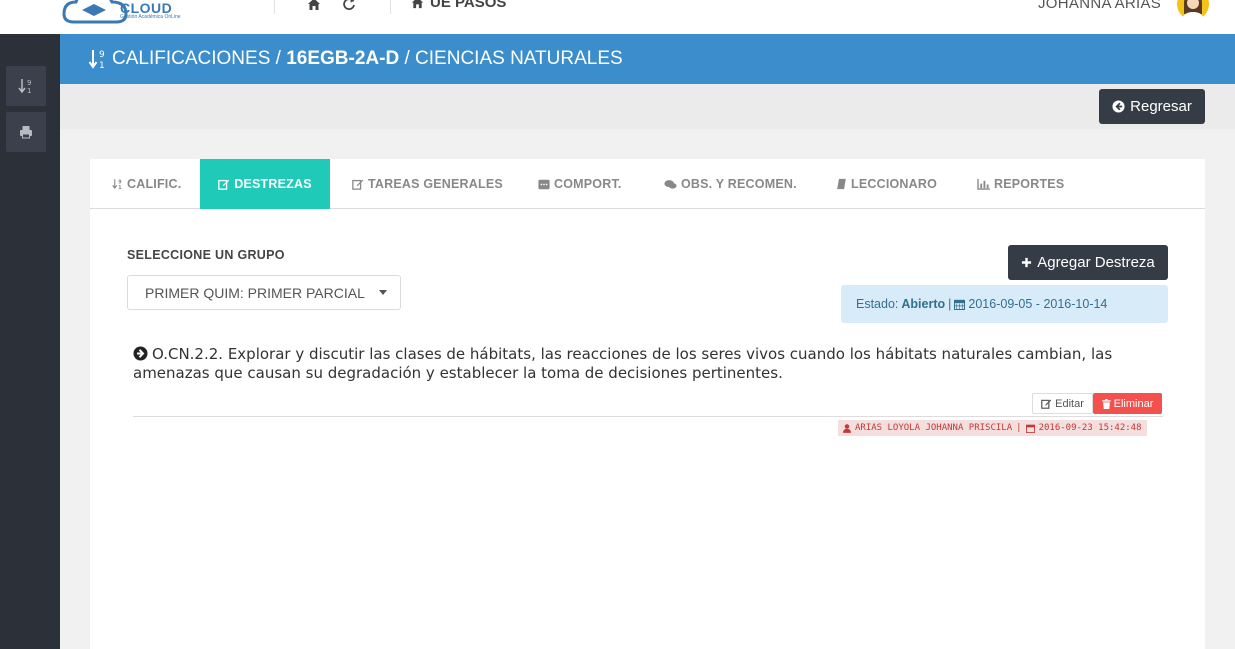  I want to click on group-dropdown: PRIMER QUIM: PRIMER PARCIAL, so click(264, 292).